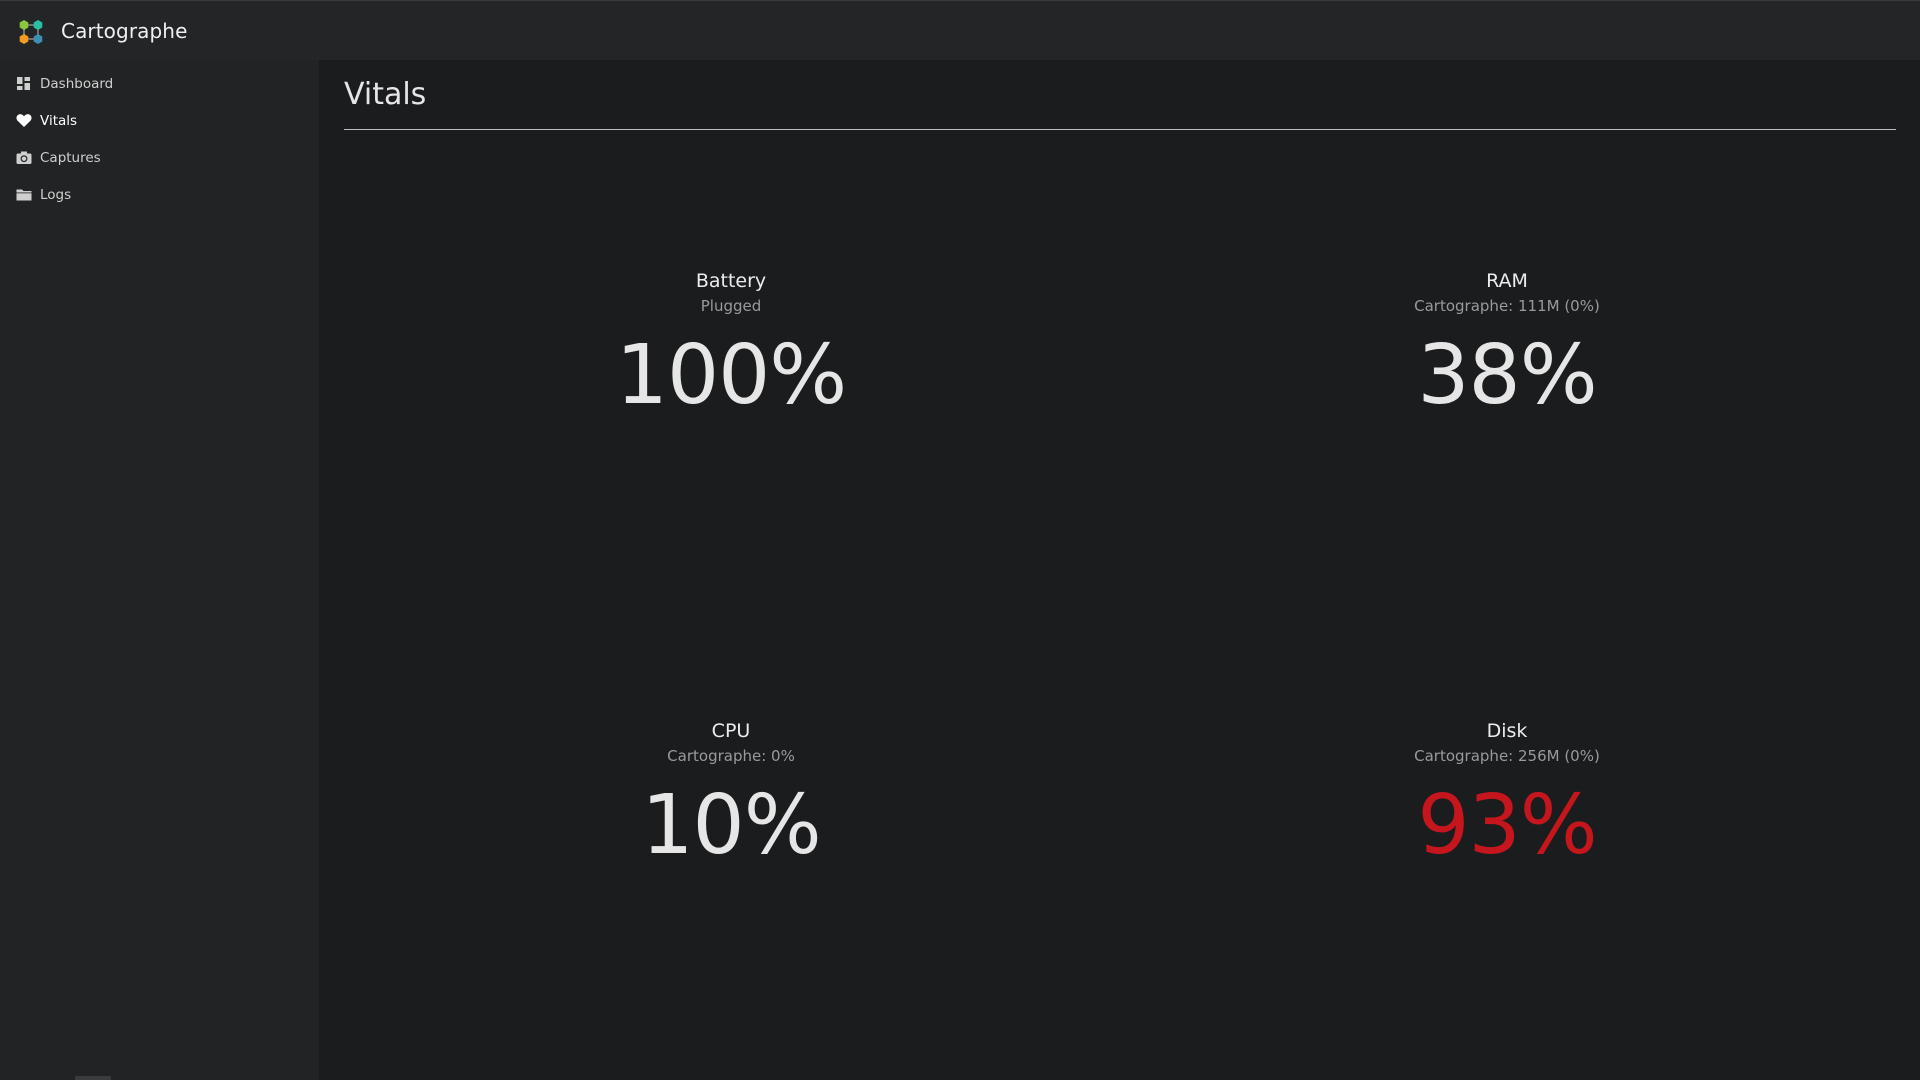 The image size is (1920, 1080). I want to click on cpu-card: CPU Cartographe: 0% 10%, so click(731, 797).